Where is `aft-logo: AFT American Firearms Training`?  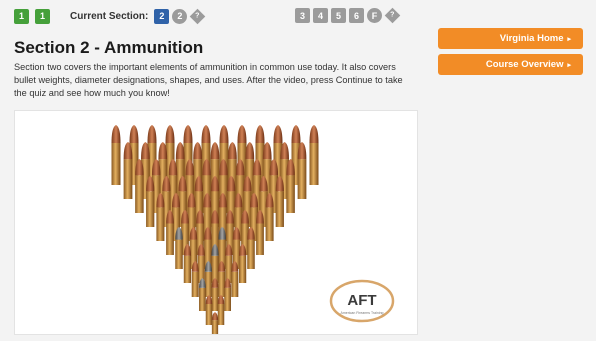
aft-logo: AFT American Firearms Training is located at coordinates (362, 301).